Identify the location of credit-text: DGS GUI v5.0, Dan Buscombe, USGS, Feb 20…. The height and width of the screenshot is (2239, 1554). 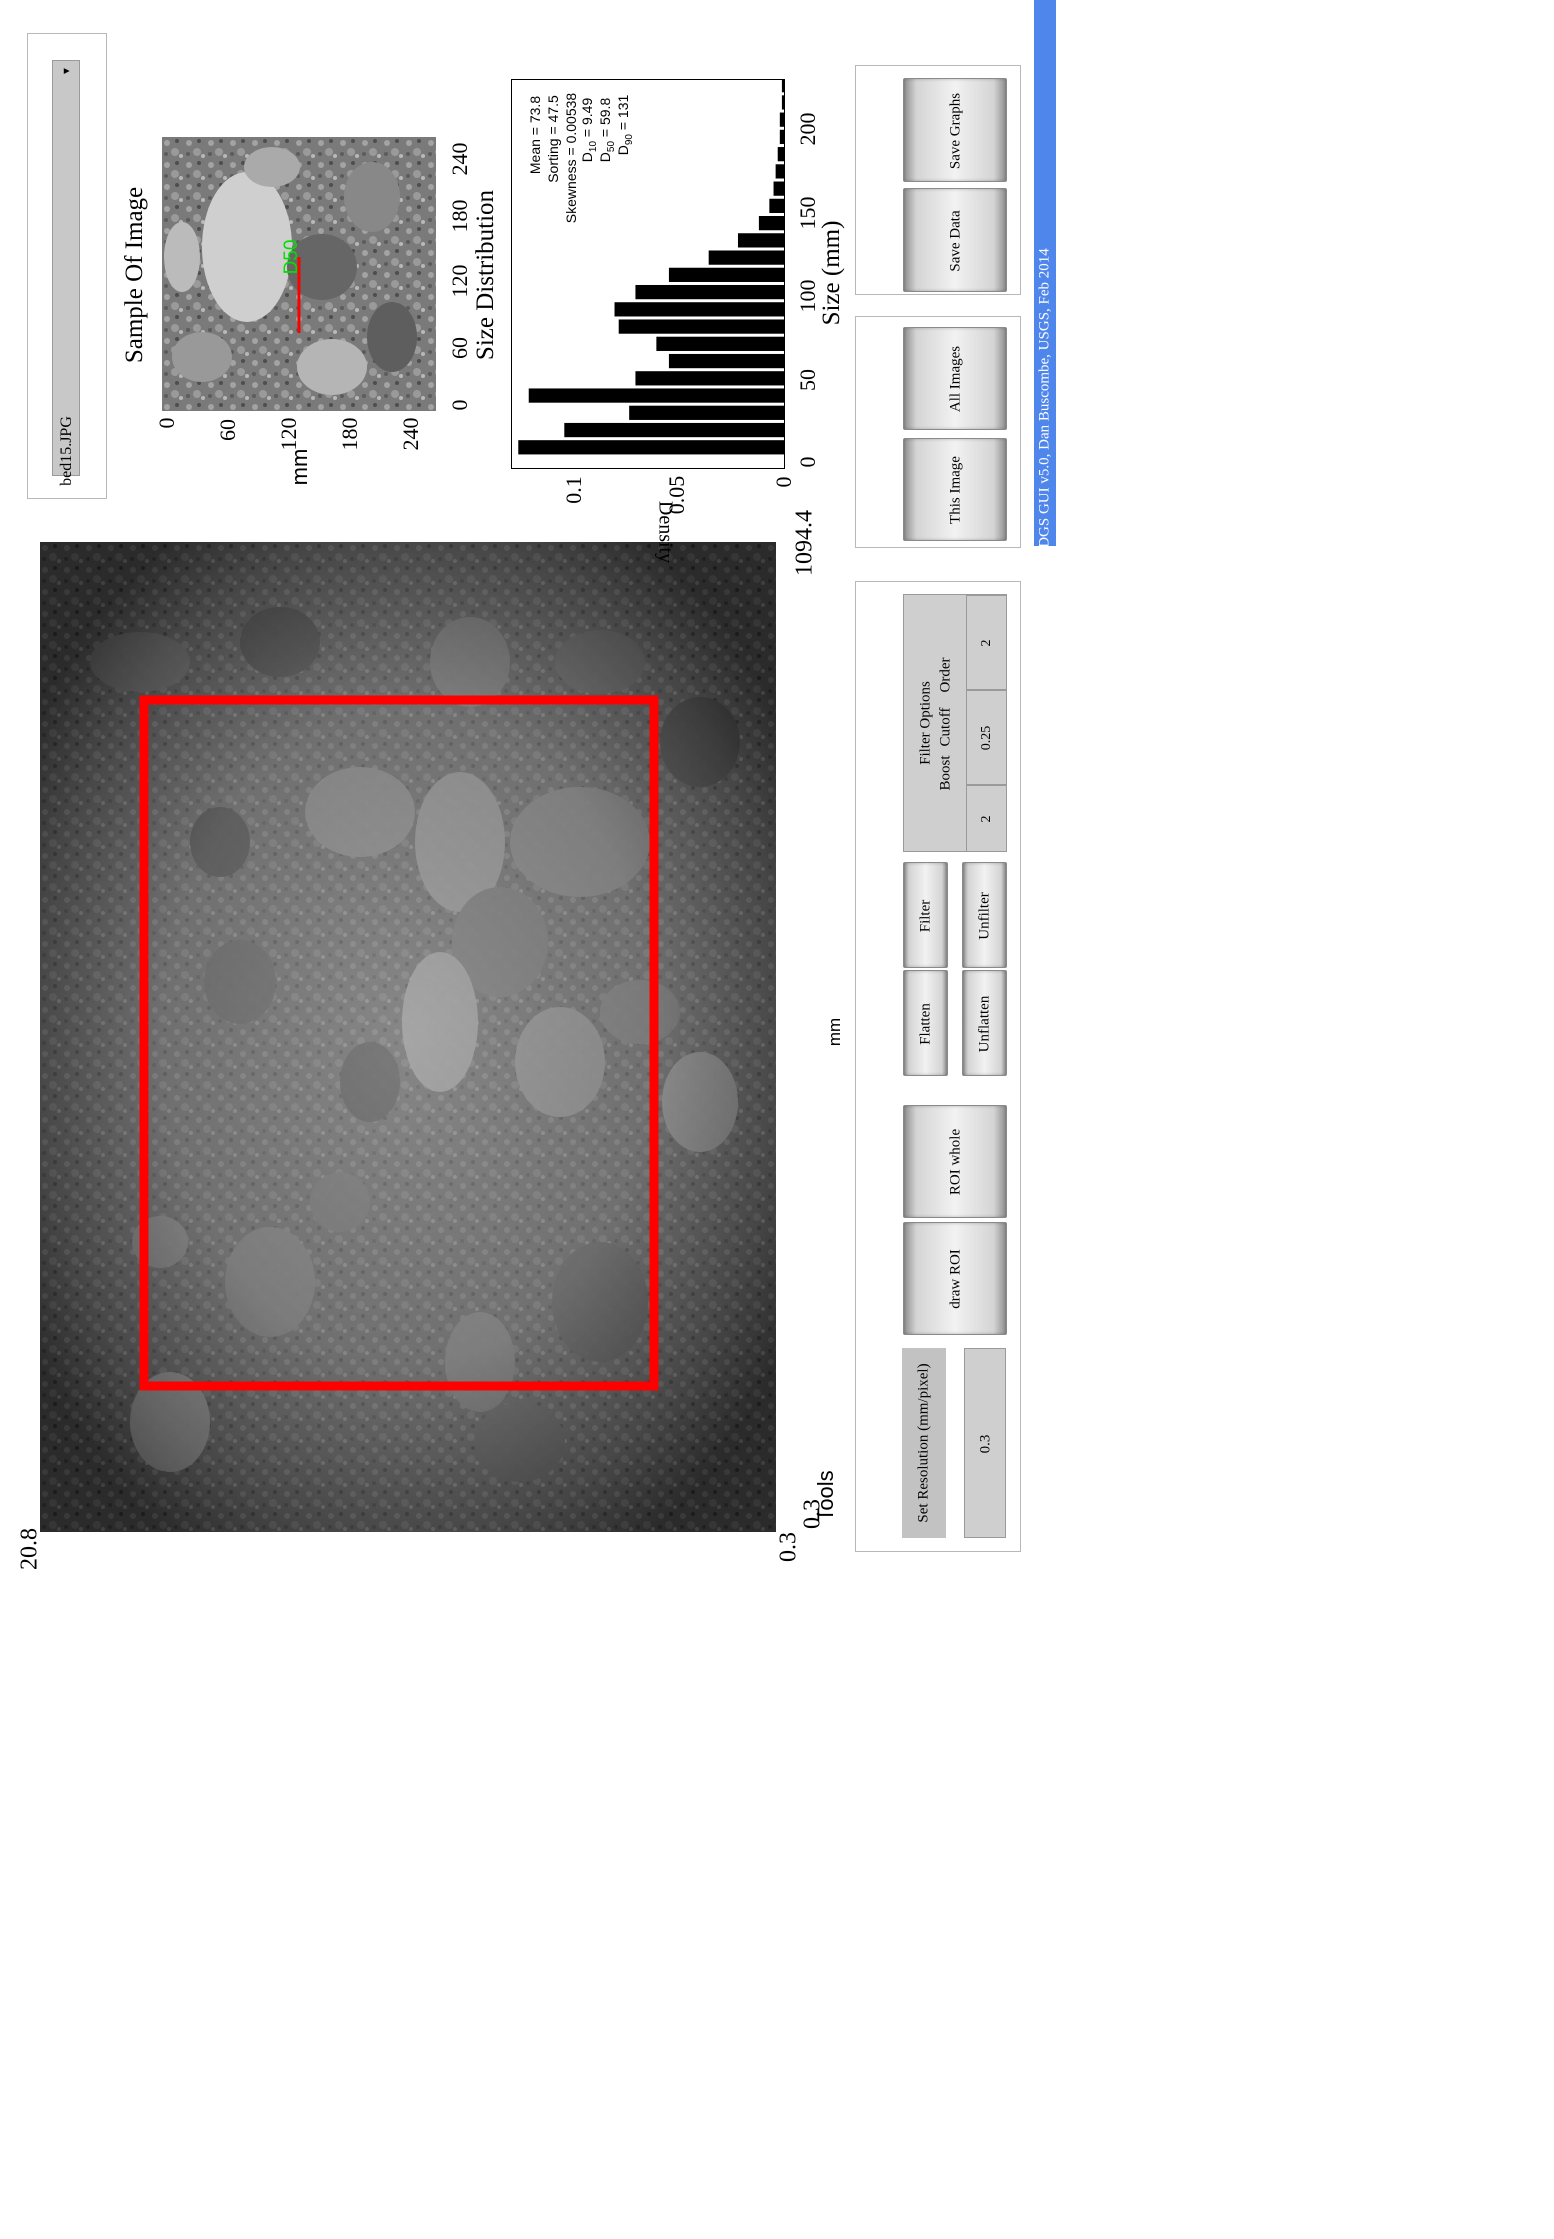
(1044, 398).